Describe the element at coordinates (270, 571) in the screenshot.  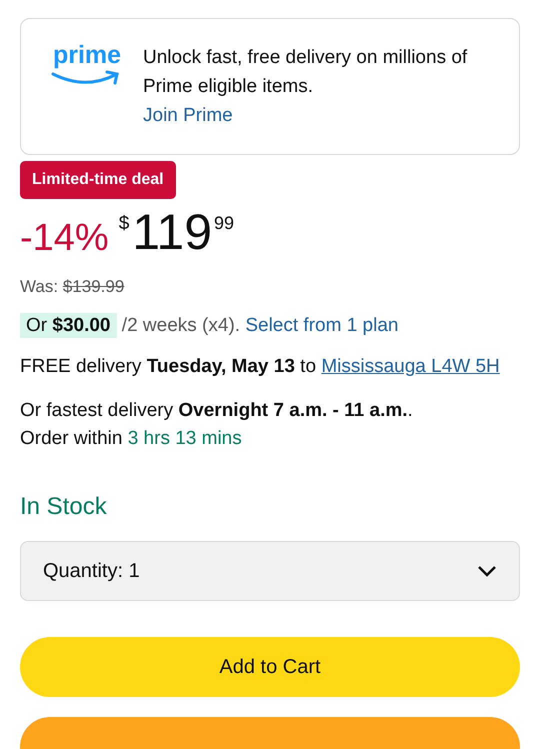
I see `quantity-dropdown: Quantity: 1` at that location.